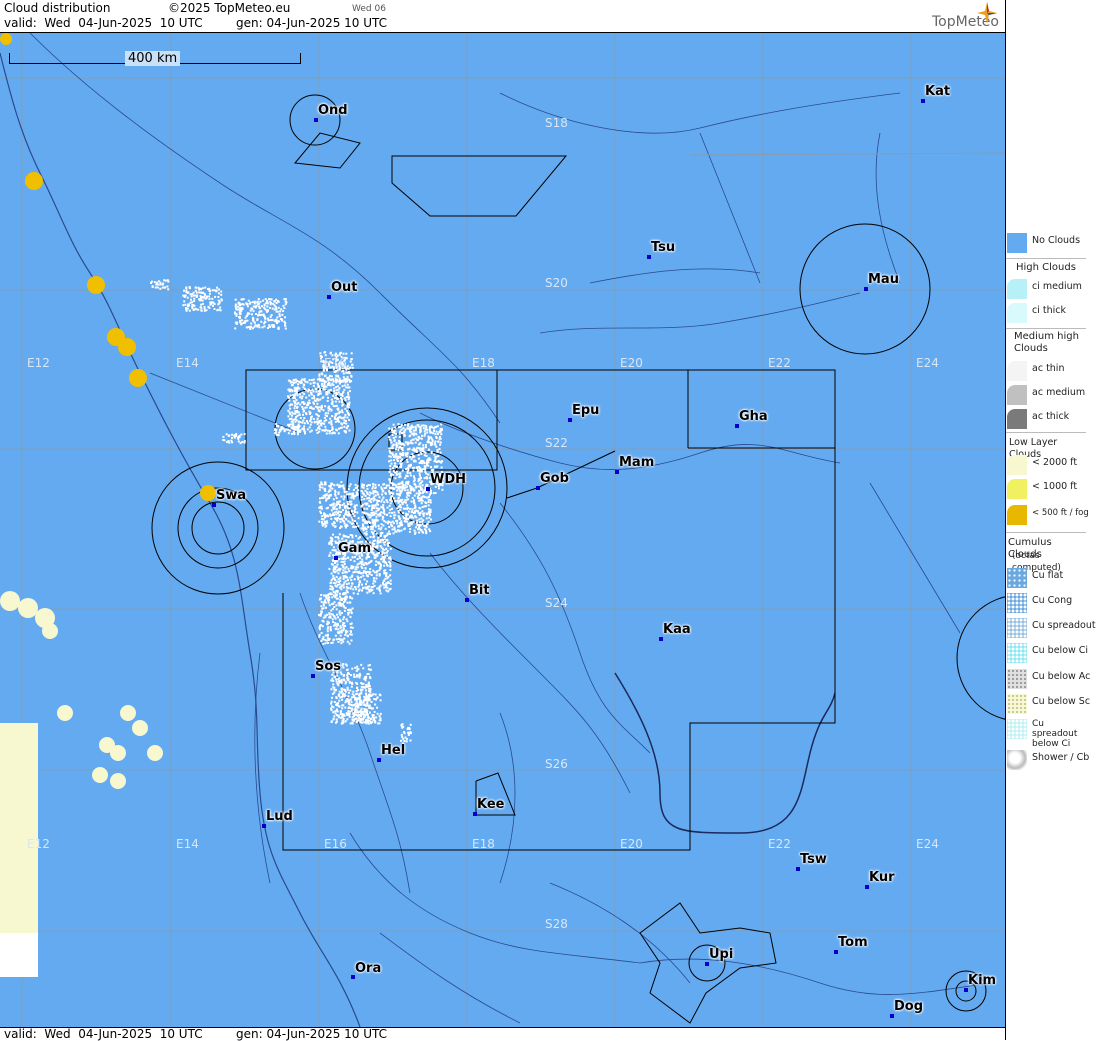 This screenshot has height=1041, width=1097. Describe the element at coordinates (379, 760) in the screenshot. I see `place-marker` at that location.